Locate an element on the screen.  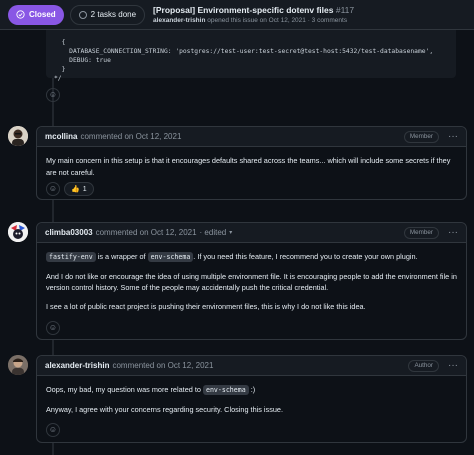
tasks-done-badge: 2 tasks done is located at coordinates (107, 14).